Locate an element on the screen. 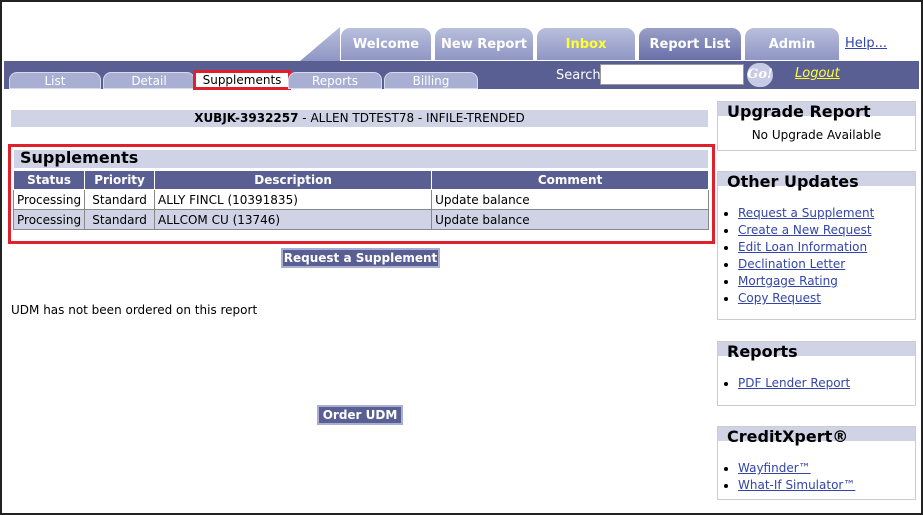 The height and width of the screenshot is (515, 923). wayfinder-link: Wayfinder™ is located at coordinates (774, 468).